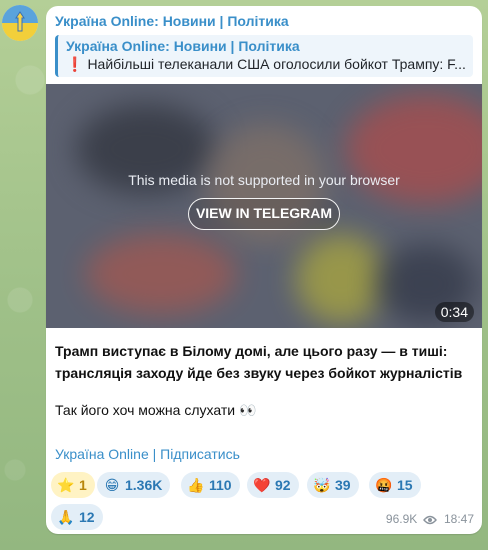 The width and height of the screenshot is (488, 550). What do you see at coordinates (401, 519) in the screenshot?
I see `view-count: 96.9K` at bounding box center [401, 519].